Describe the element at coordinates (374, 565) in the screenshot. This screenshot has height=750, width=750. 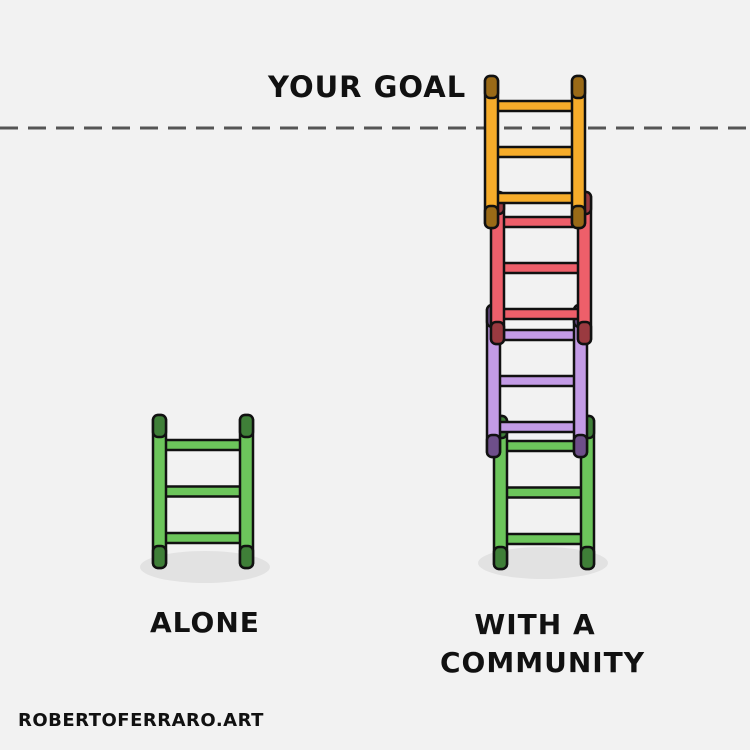
I see `ladder-shadows` at that location.